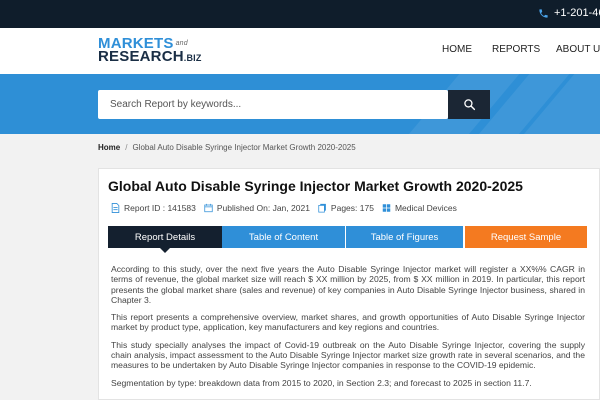 The height and width of the screenshot is (400, 600). Describe the element at coordinates (457, 49) in the screenshot. I see `nav-home: HOME` at that location.